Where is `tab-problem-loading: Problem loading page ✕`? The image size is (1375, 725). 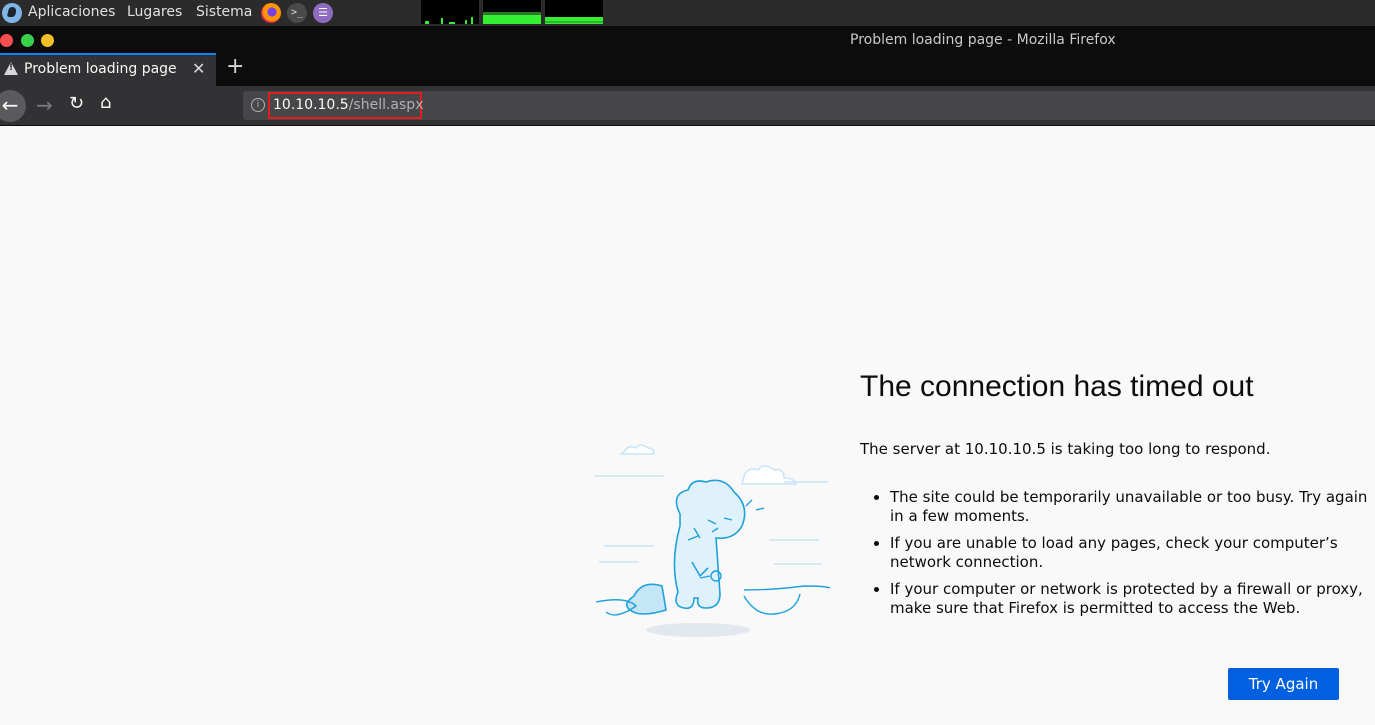
tab-problem-loading: Problem loading page ✕ is located at coordinates (108, 69).